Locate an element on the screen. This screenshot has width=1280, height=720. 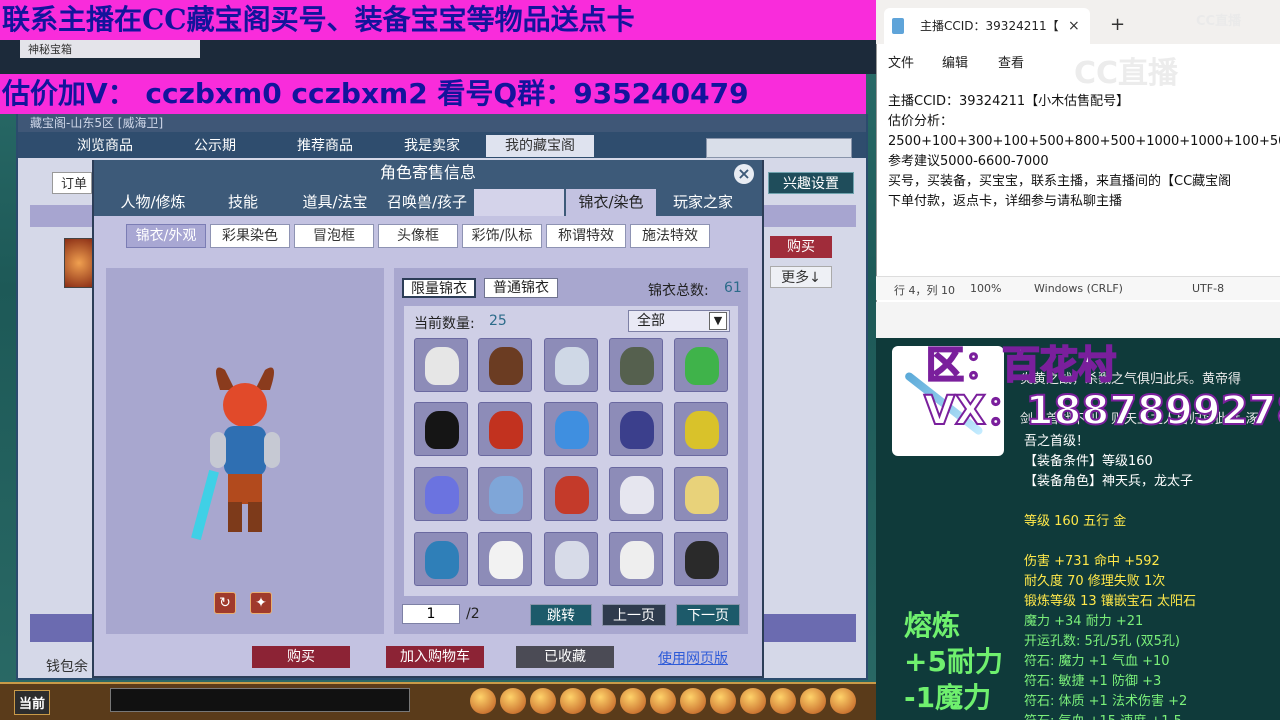
subtab-title-effect: 称谓特效 is located at coordinates (586, 236).